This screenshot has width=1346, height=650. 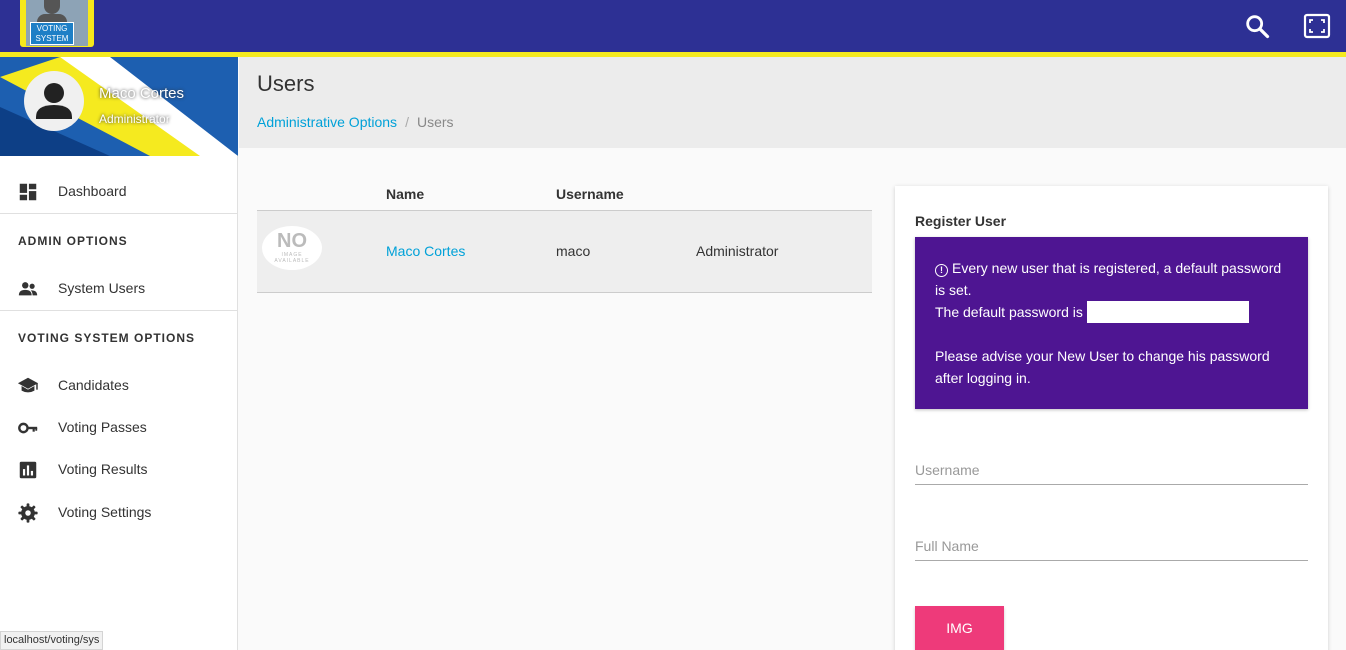 I want to click on gear-icon, so click(x=28, y=513).